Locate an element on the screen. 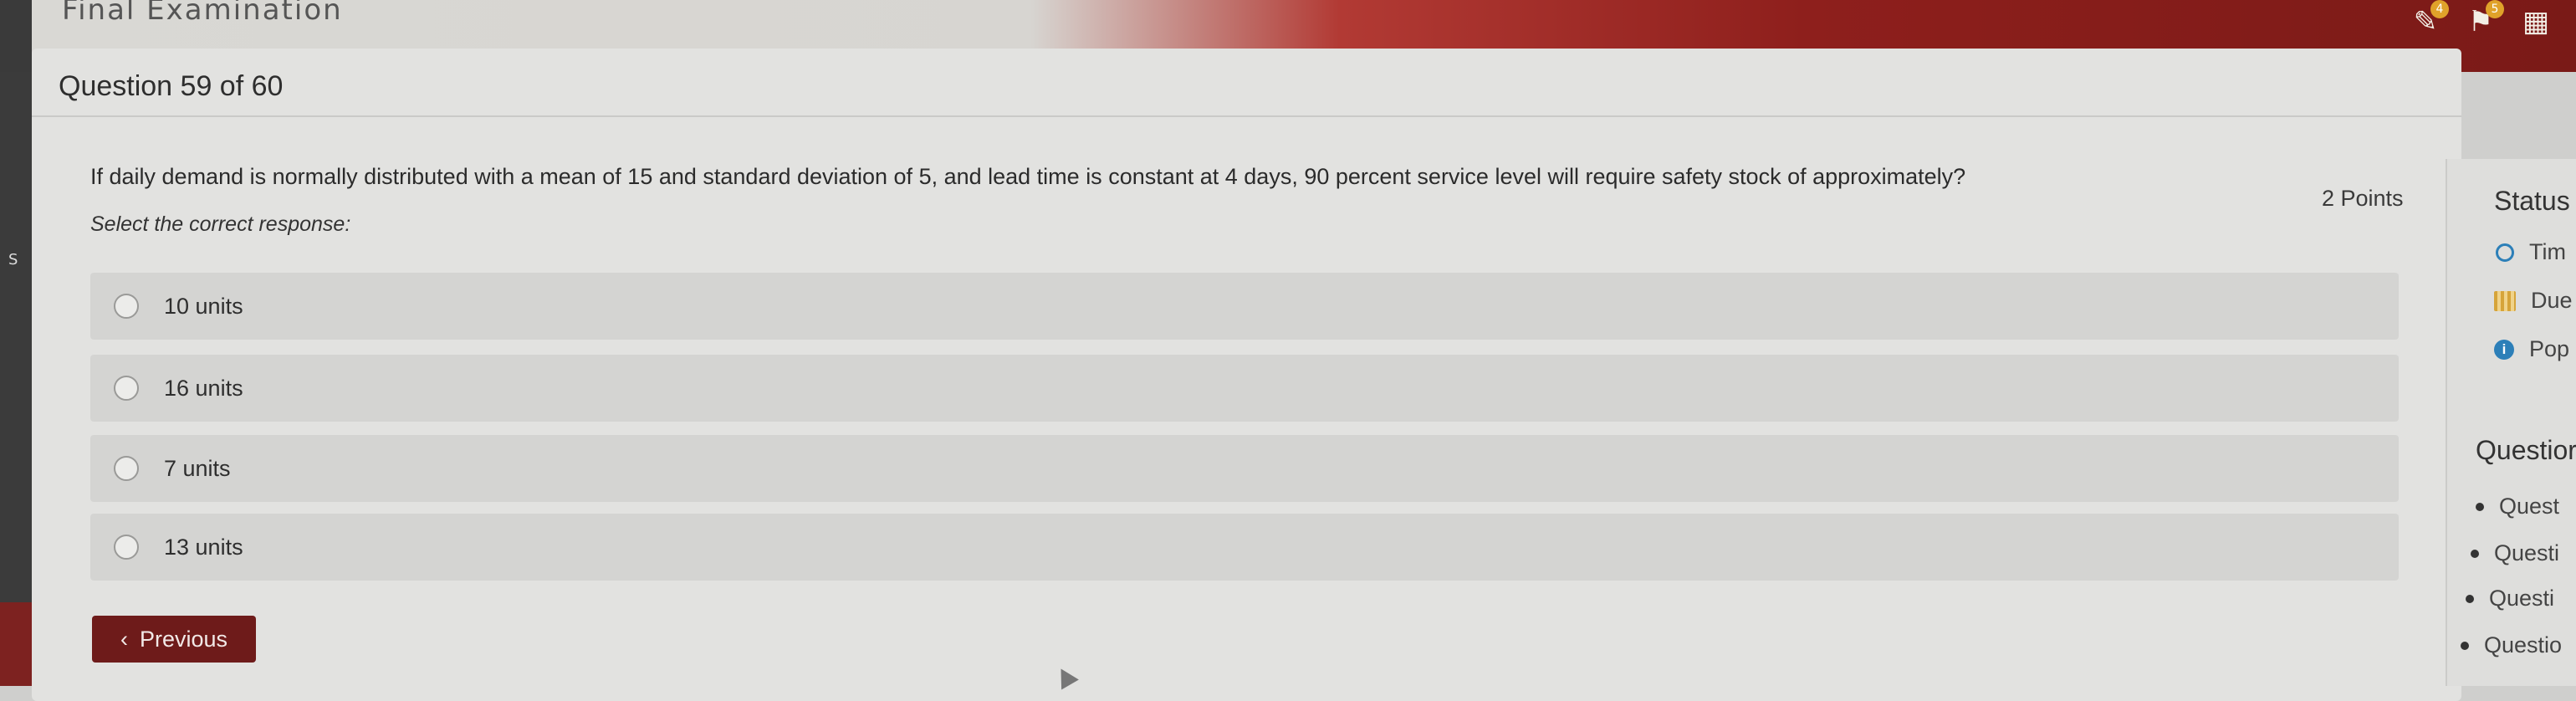 The image size is (2576, 701). status-item-pop: i Pop is located at coordinates (2531, 349).